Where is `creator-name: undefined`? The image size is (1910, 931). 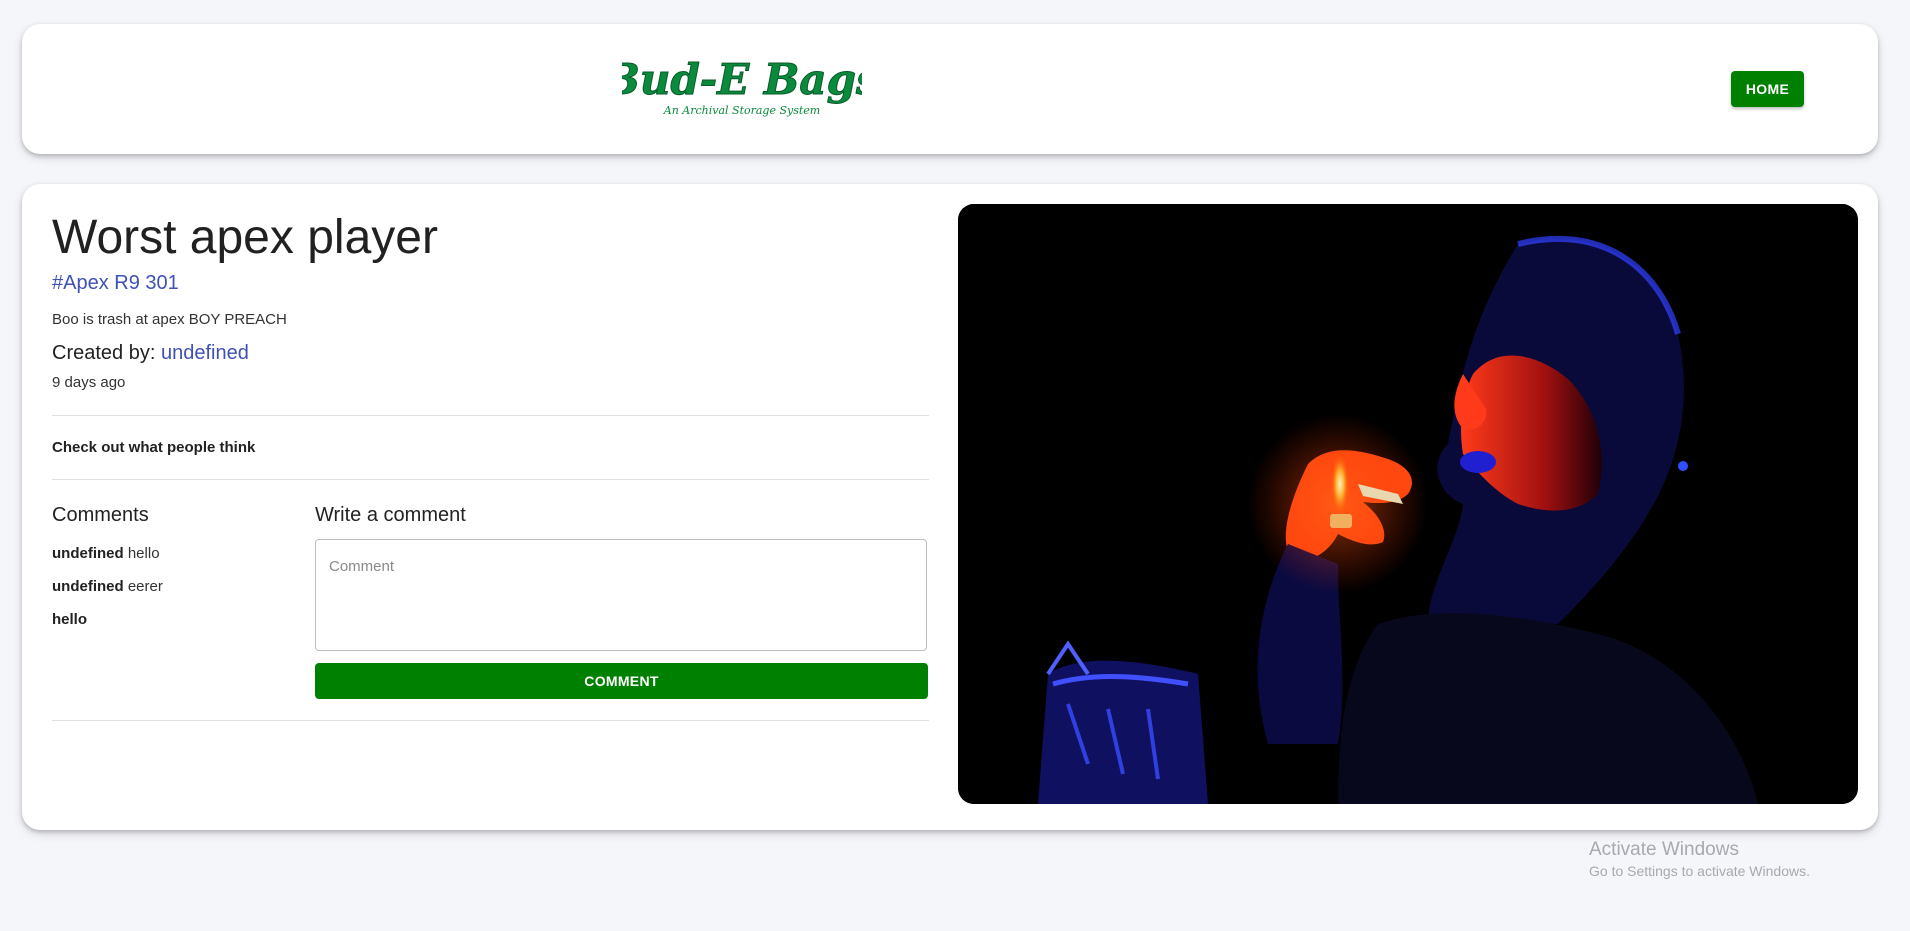 creator-name: undefined is located at coordinates (204, 353).